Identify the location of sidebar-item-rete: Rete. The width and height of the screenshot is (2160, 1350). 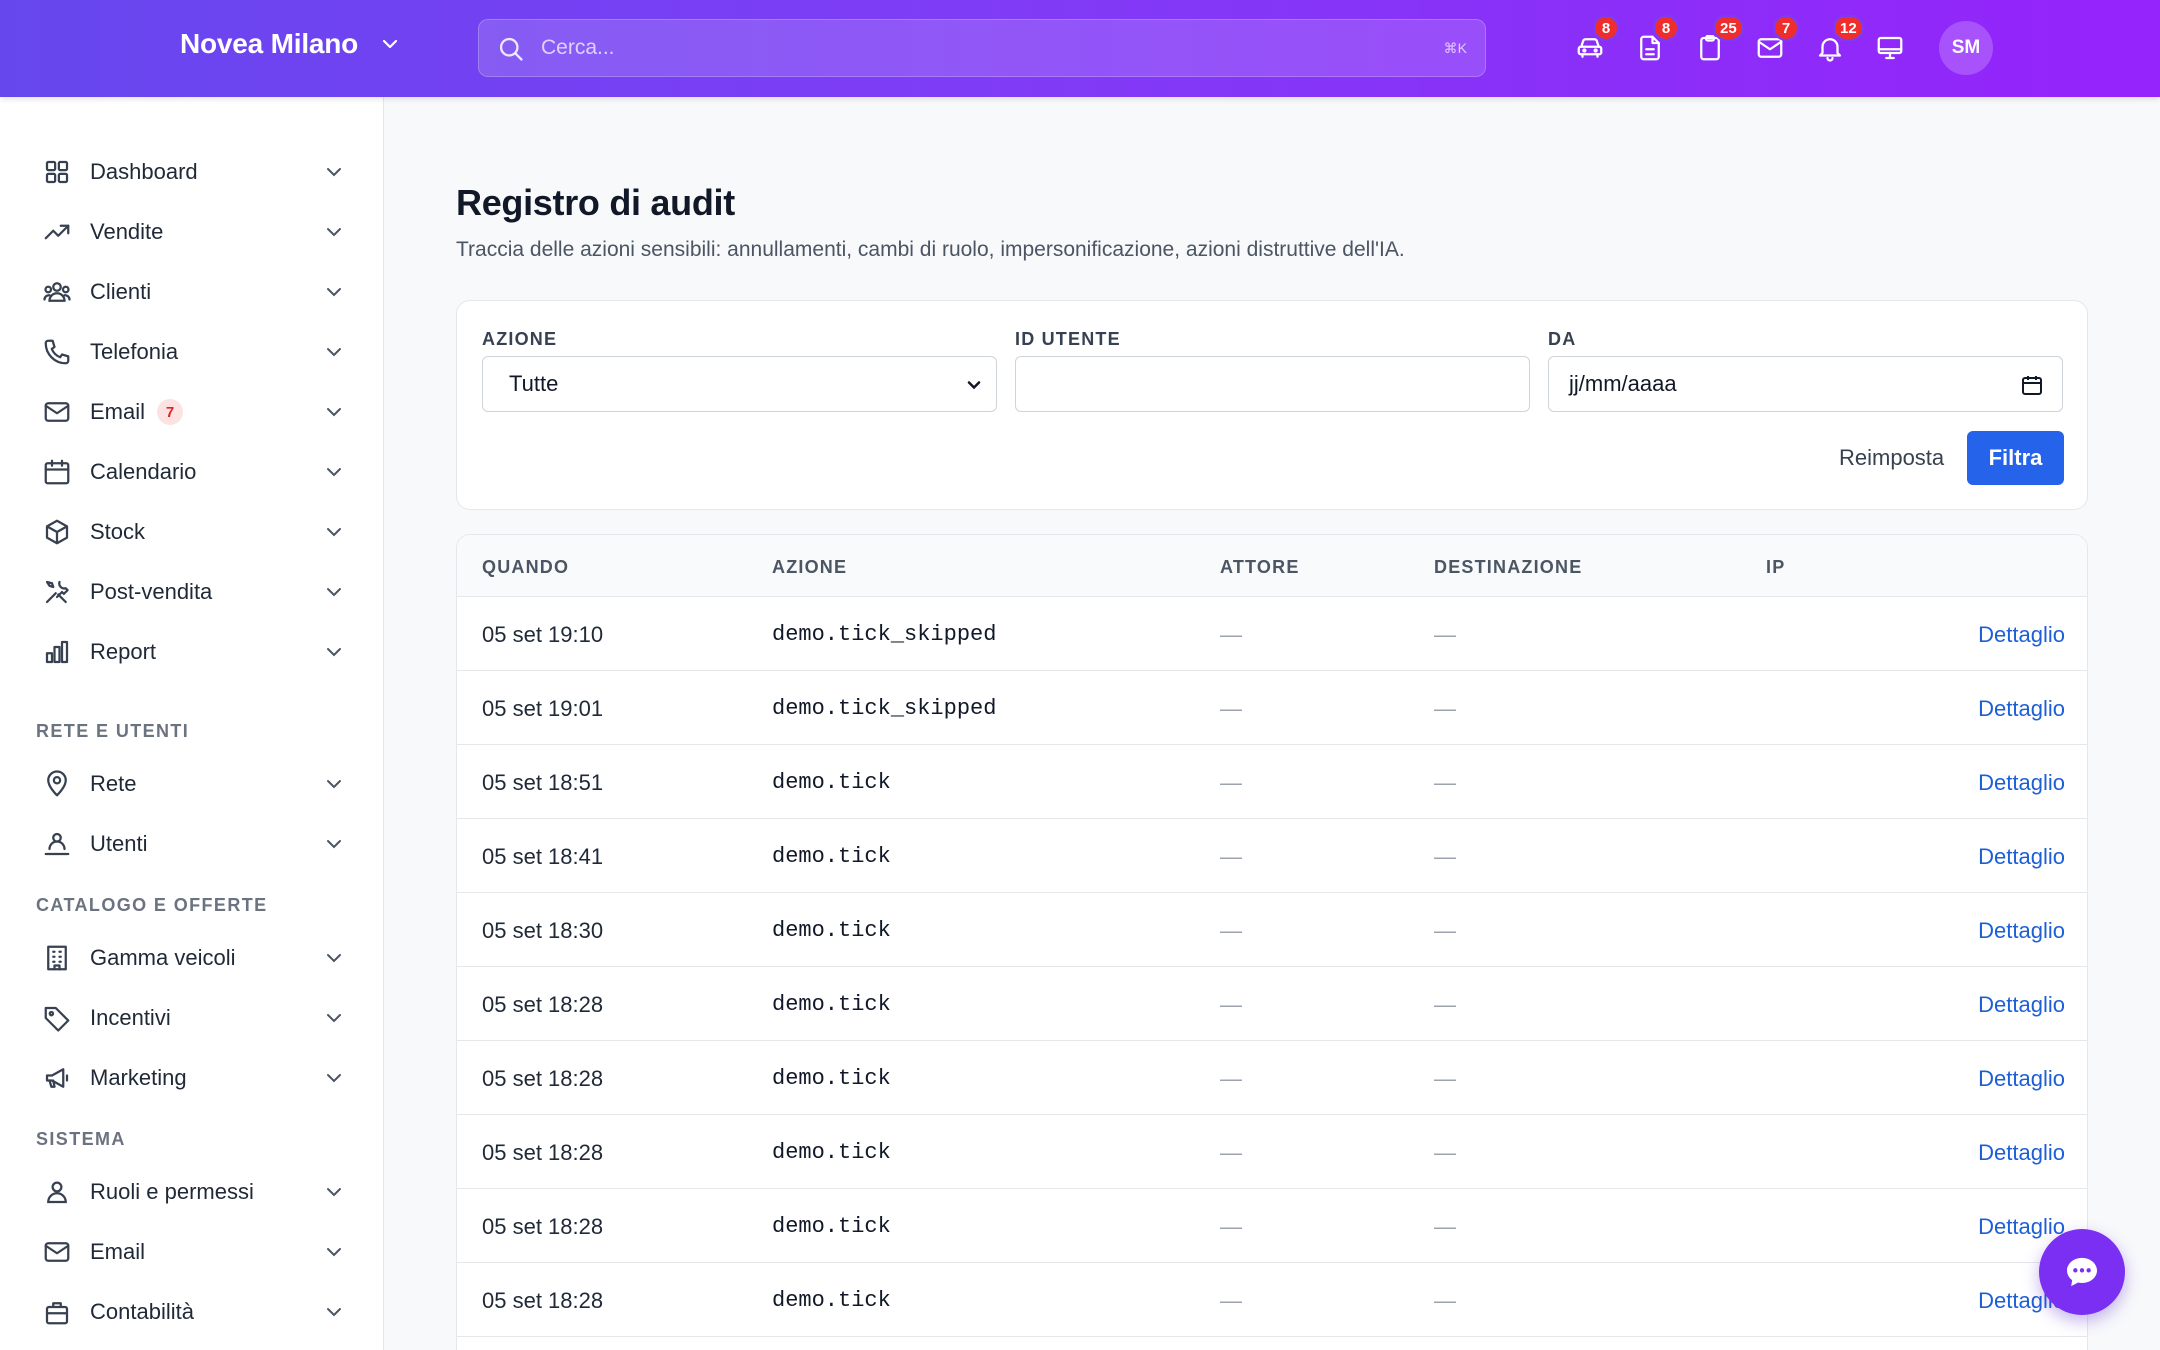
(191, 784).